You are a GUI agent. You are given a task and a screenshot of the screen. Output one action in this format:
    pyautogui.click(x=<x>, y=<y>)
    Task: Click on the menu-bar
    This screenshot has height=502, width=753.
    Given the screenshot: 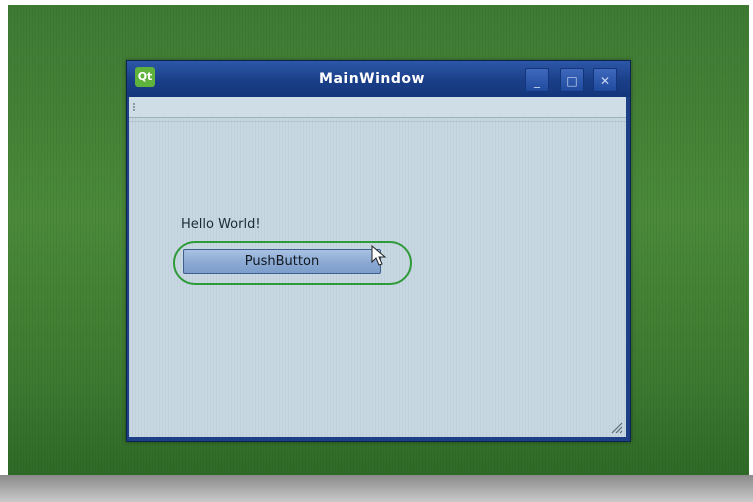 What is the action you would take?
    pyautogui.click(x=377, y=107)
    